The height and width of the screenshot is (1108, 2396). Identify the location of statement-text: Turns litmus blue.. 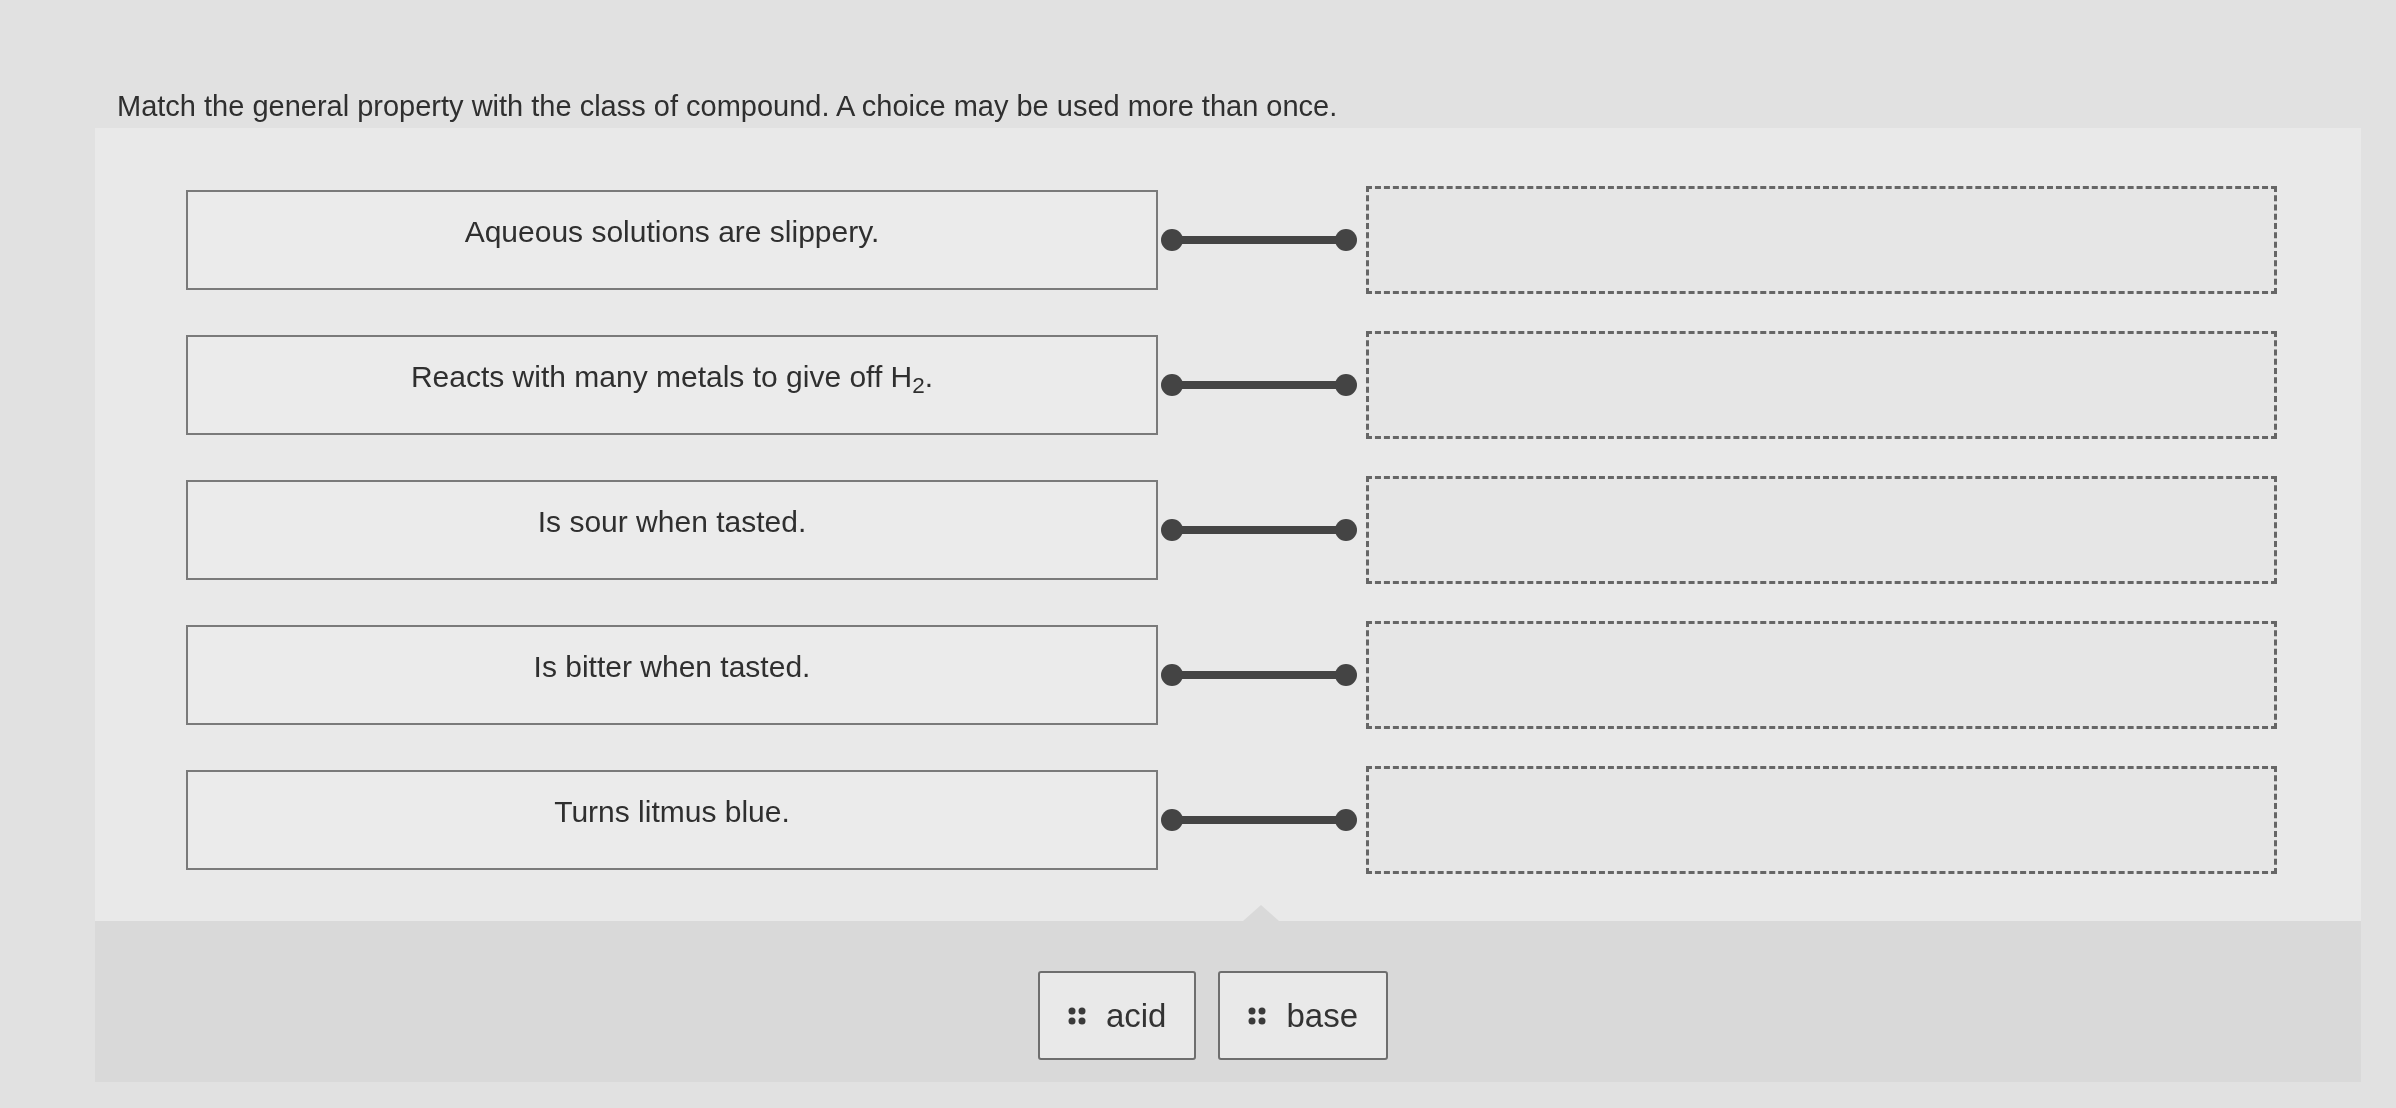
(672, 812).